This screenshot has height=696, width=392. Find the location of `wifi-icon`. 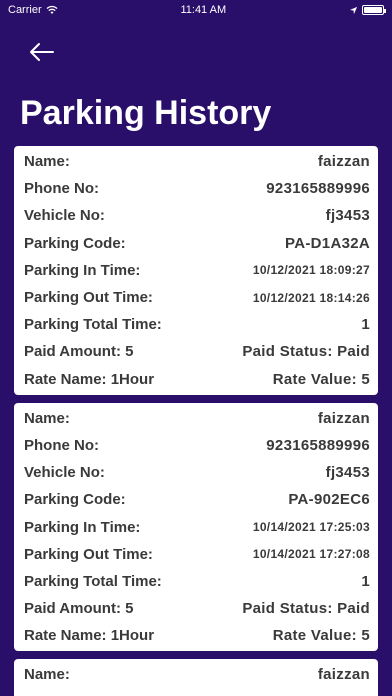

wifi-icon is located at coordinates (52, 9).